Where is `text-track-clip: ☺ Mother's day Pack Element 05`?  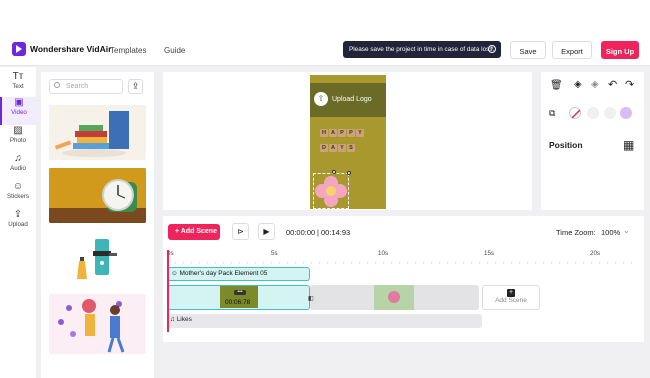 text-track-clip: ☺ Mother's day Pack Element 05 is located at coordinates (238, 274).